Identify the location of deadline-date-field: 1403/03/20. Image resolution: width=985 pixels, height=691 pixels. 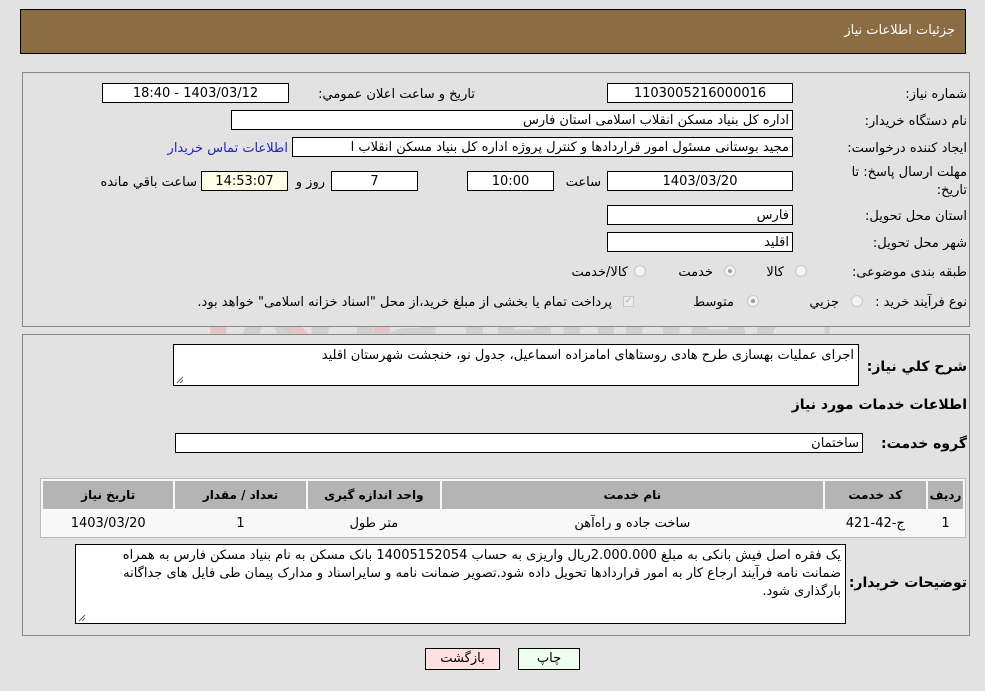
(700, 181).